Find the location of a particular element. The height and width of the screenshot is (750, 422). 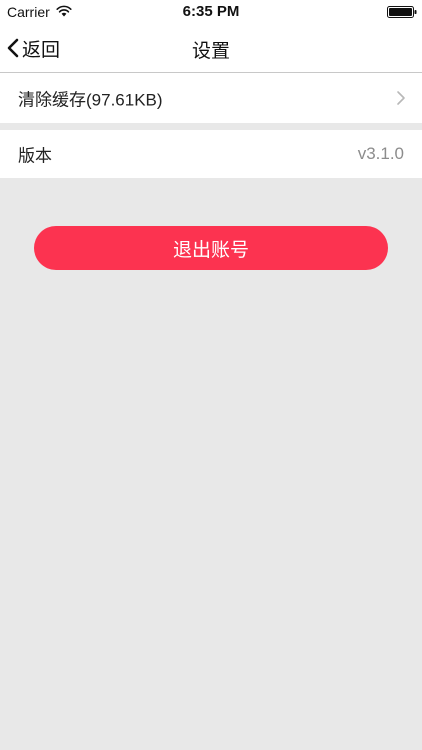

status-bar: Carrier 6:35 PM is located at coordinates (211, 12).